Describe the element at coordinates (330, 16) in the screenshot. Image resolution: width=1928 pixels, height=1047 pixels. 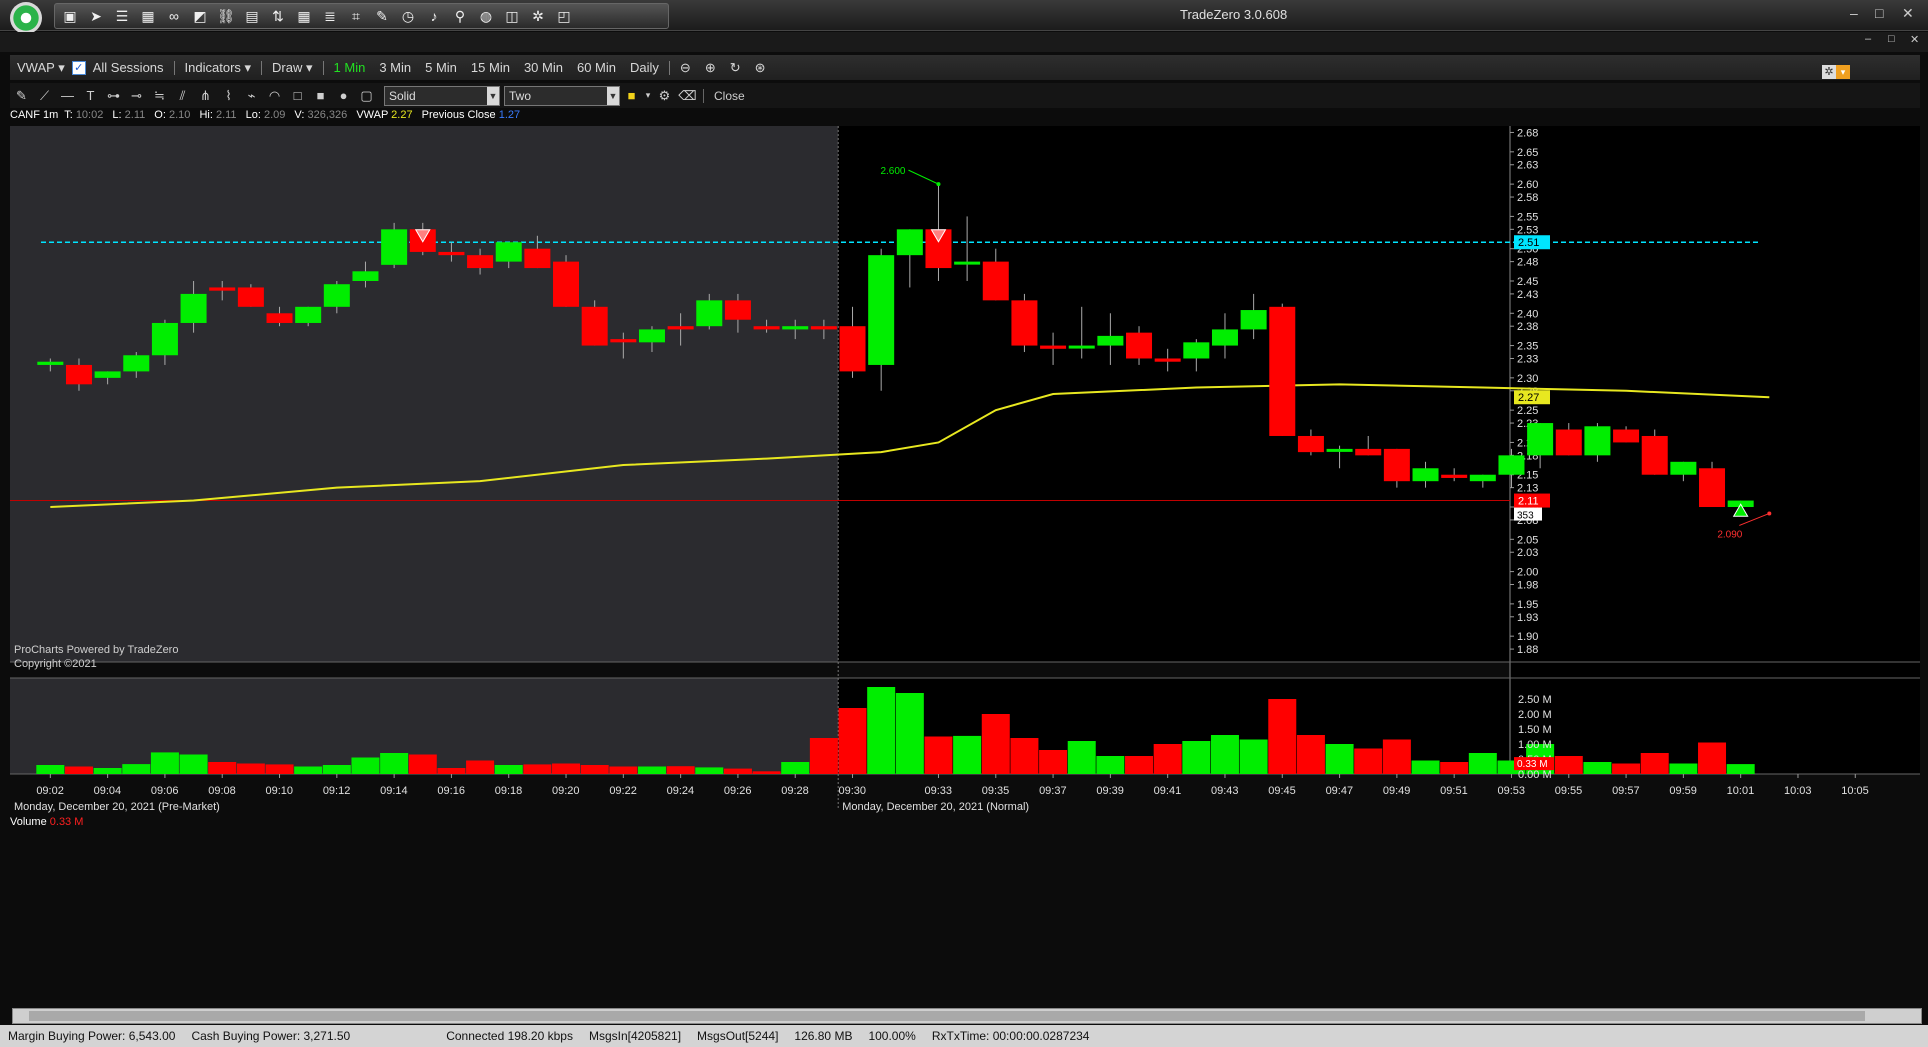
I see `filter-list-icon: ≣` at that location.